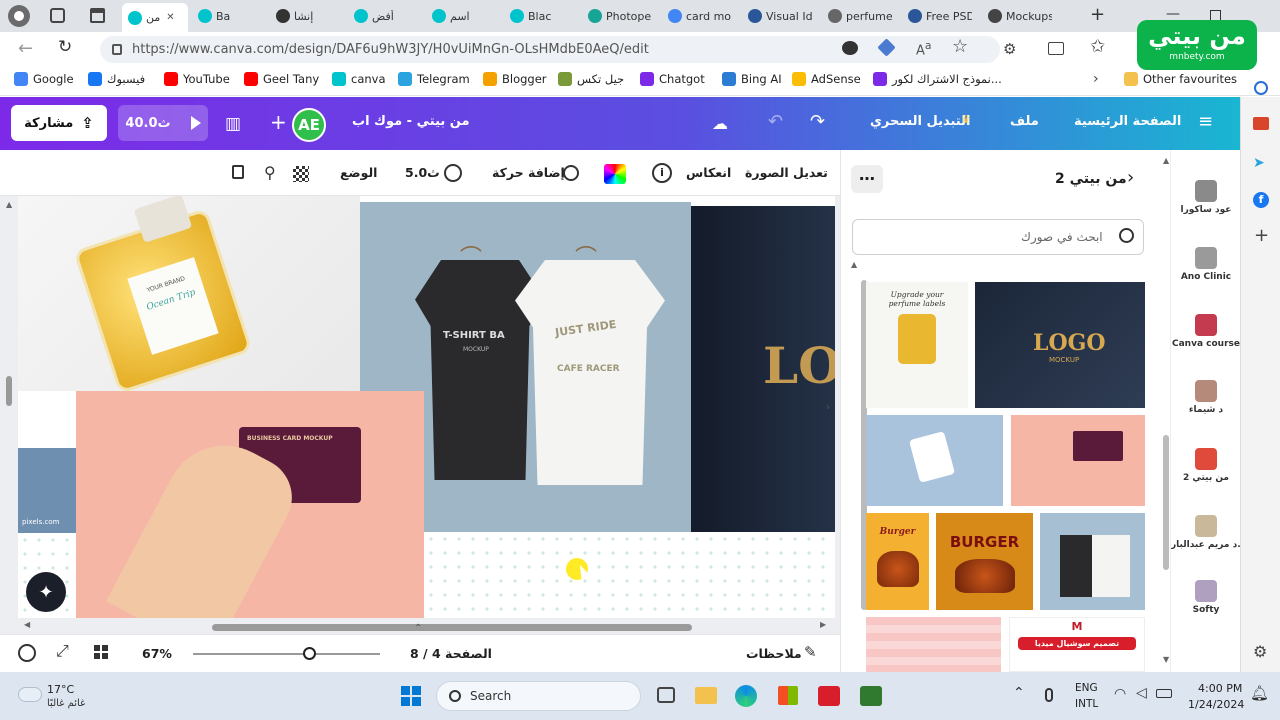 This screenshot has height=720, width=1280. Describe the element at coordinates (591, 79) in the screenshot. I see `bookmark-item: جيل تكس` at that location.